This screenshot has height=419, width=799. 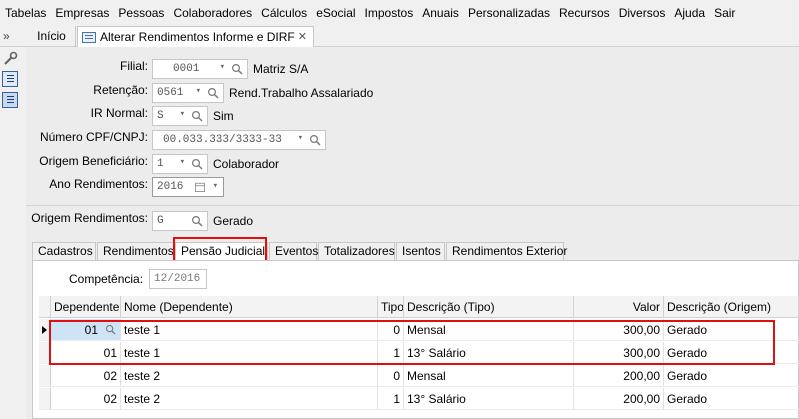 I want to click on menu-calculos: Cálculos, so click(x=284, y=13).